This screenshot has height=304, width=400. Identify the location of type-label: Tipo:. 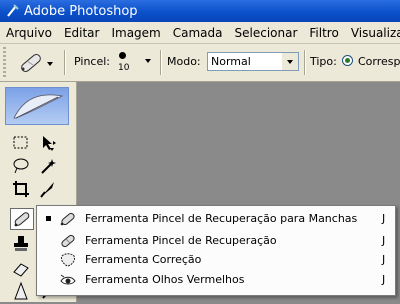
(323, 61).